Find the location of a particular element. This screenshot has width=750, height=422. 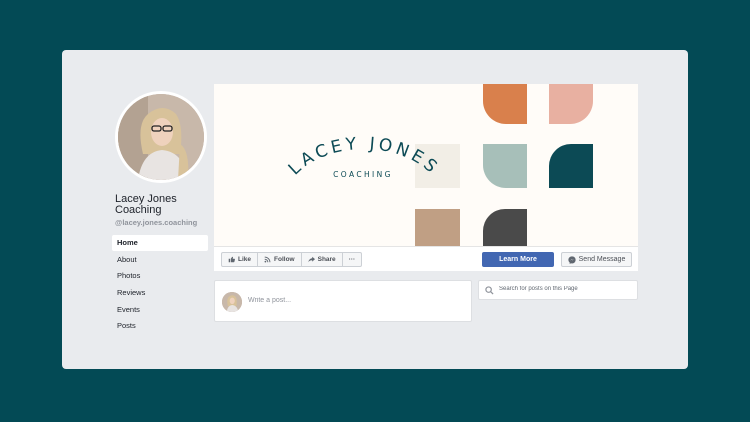

follow-button: Follow is located at coordinates (280, 259).